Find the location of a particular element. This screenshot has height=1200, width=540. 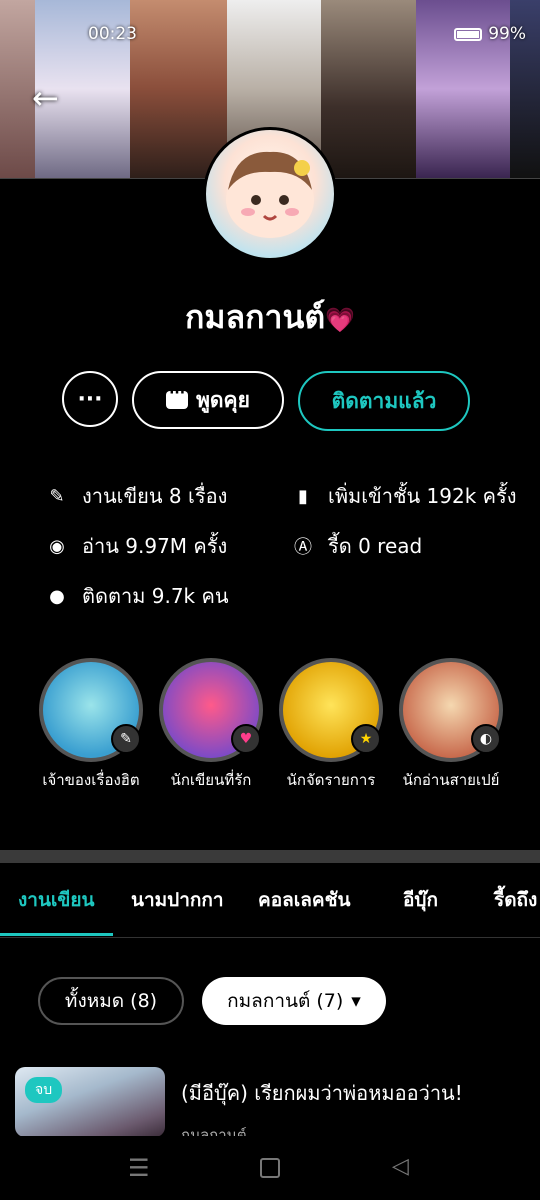

heart-badge-icon: 💗 is located at coordinates (340, 320).